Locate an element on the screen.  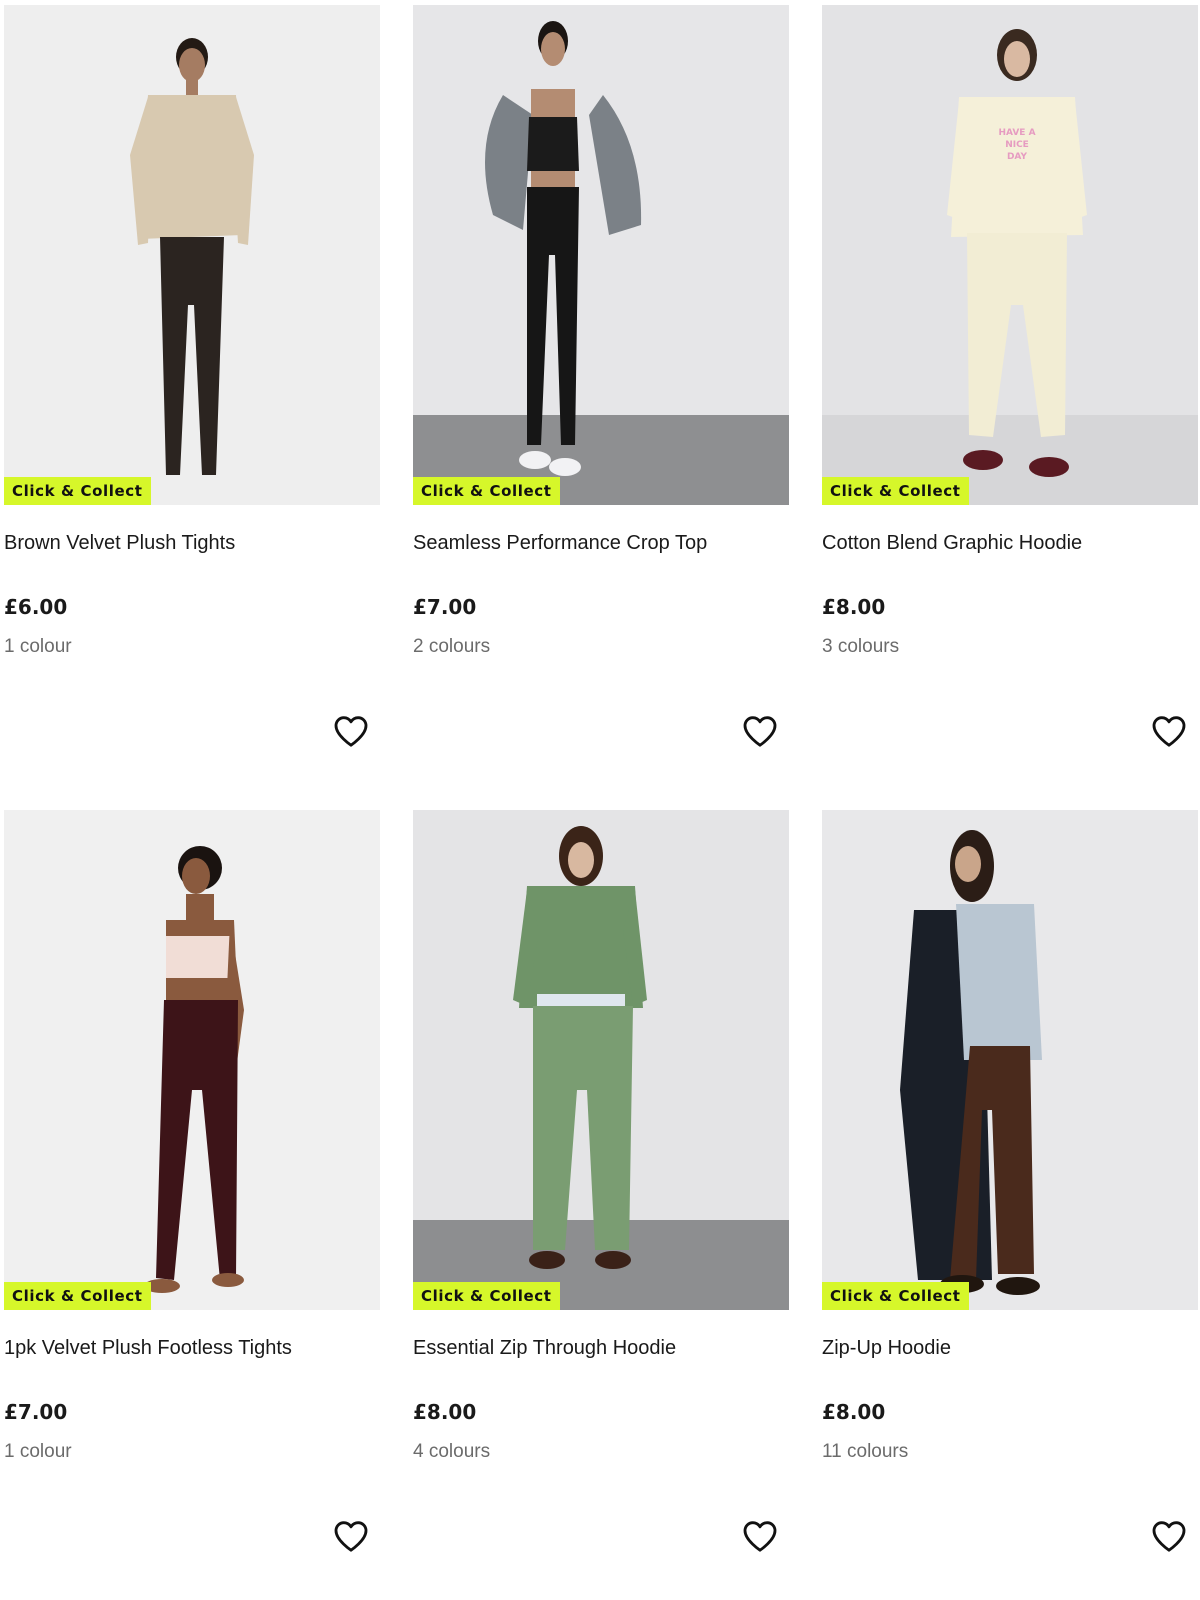
product-name: 1pk Velvet Plush Footless Tights is located at coordinates (192, 1348).